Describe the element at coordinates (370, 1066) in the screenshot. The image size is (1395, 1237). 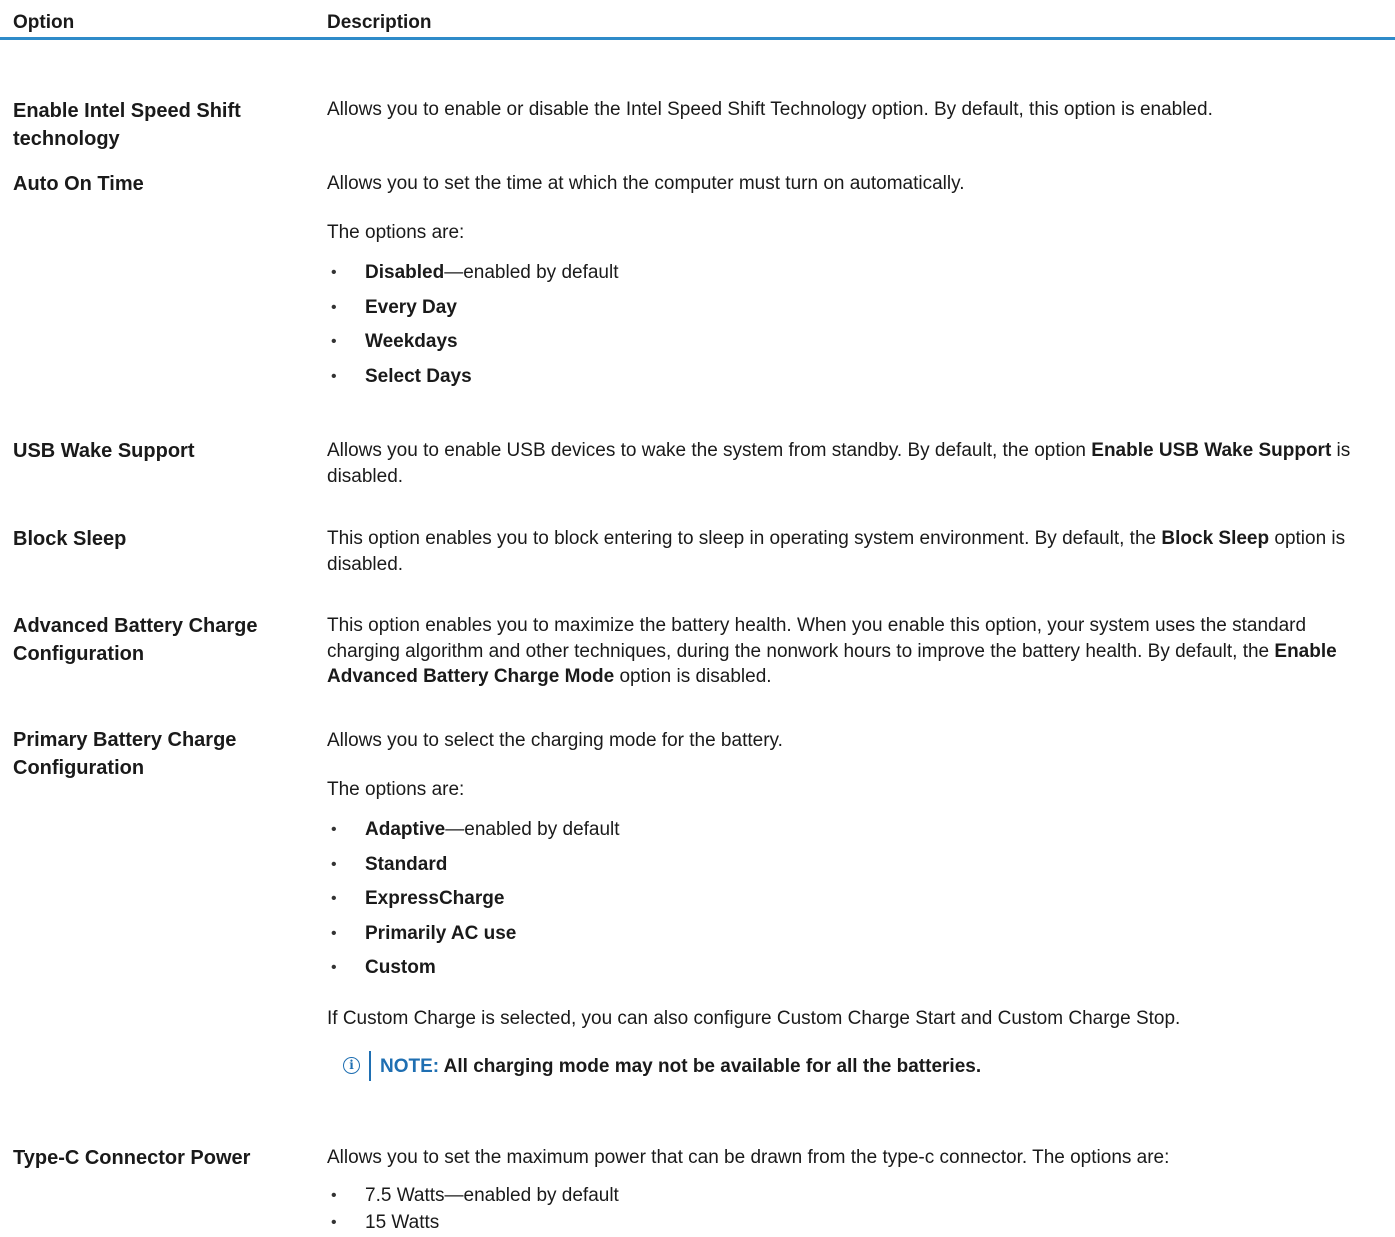
I see `note-divider` at that location.